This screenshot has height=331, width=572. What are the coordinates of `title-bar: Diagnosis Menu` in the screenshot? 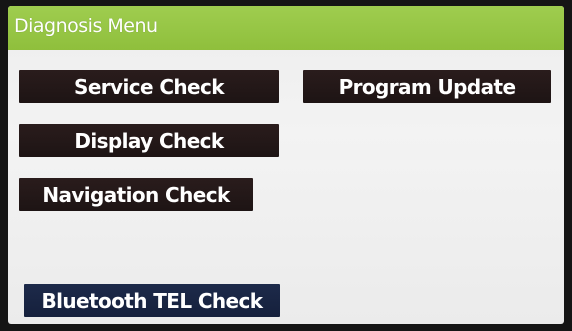 It's located at (286, 28).